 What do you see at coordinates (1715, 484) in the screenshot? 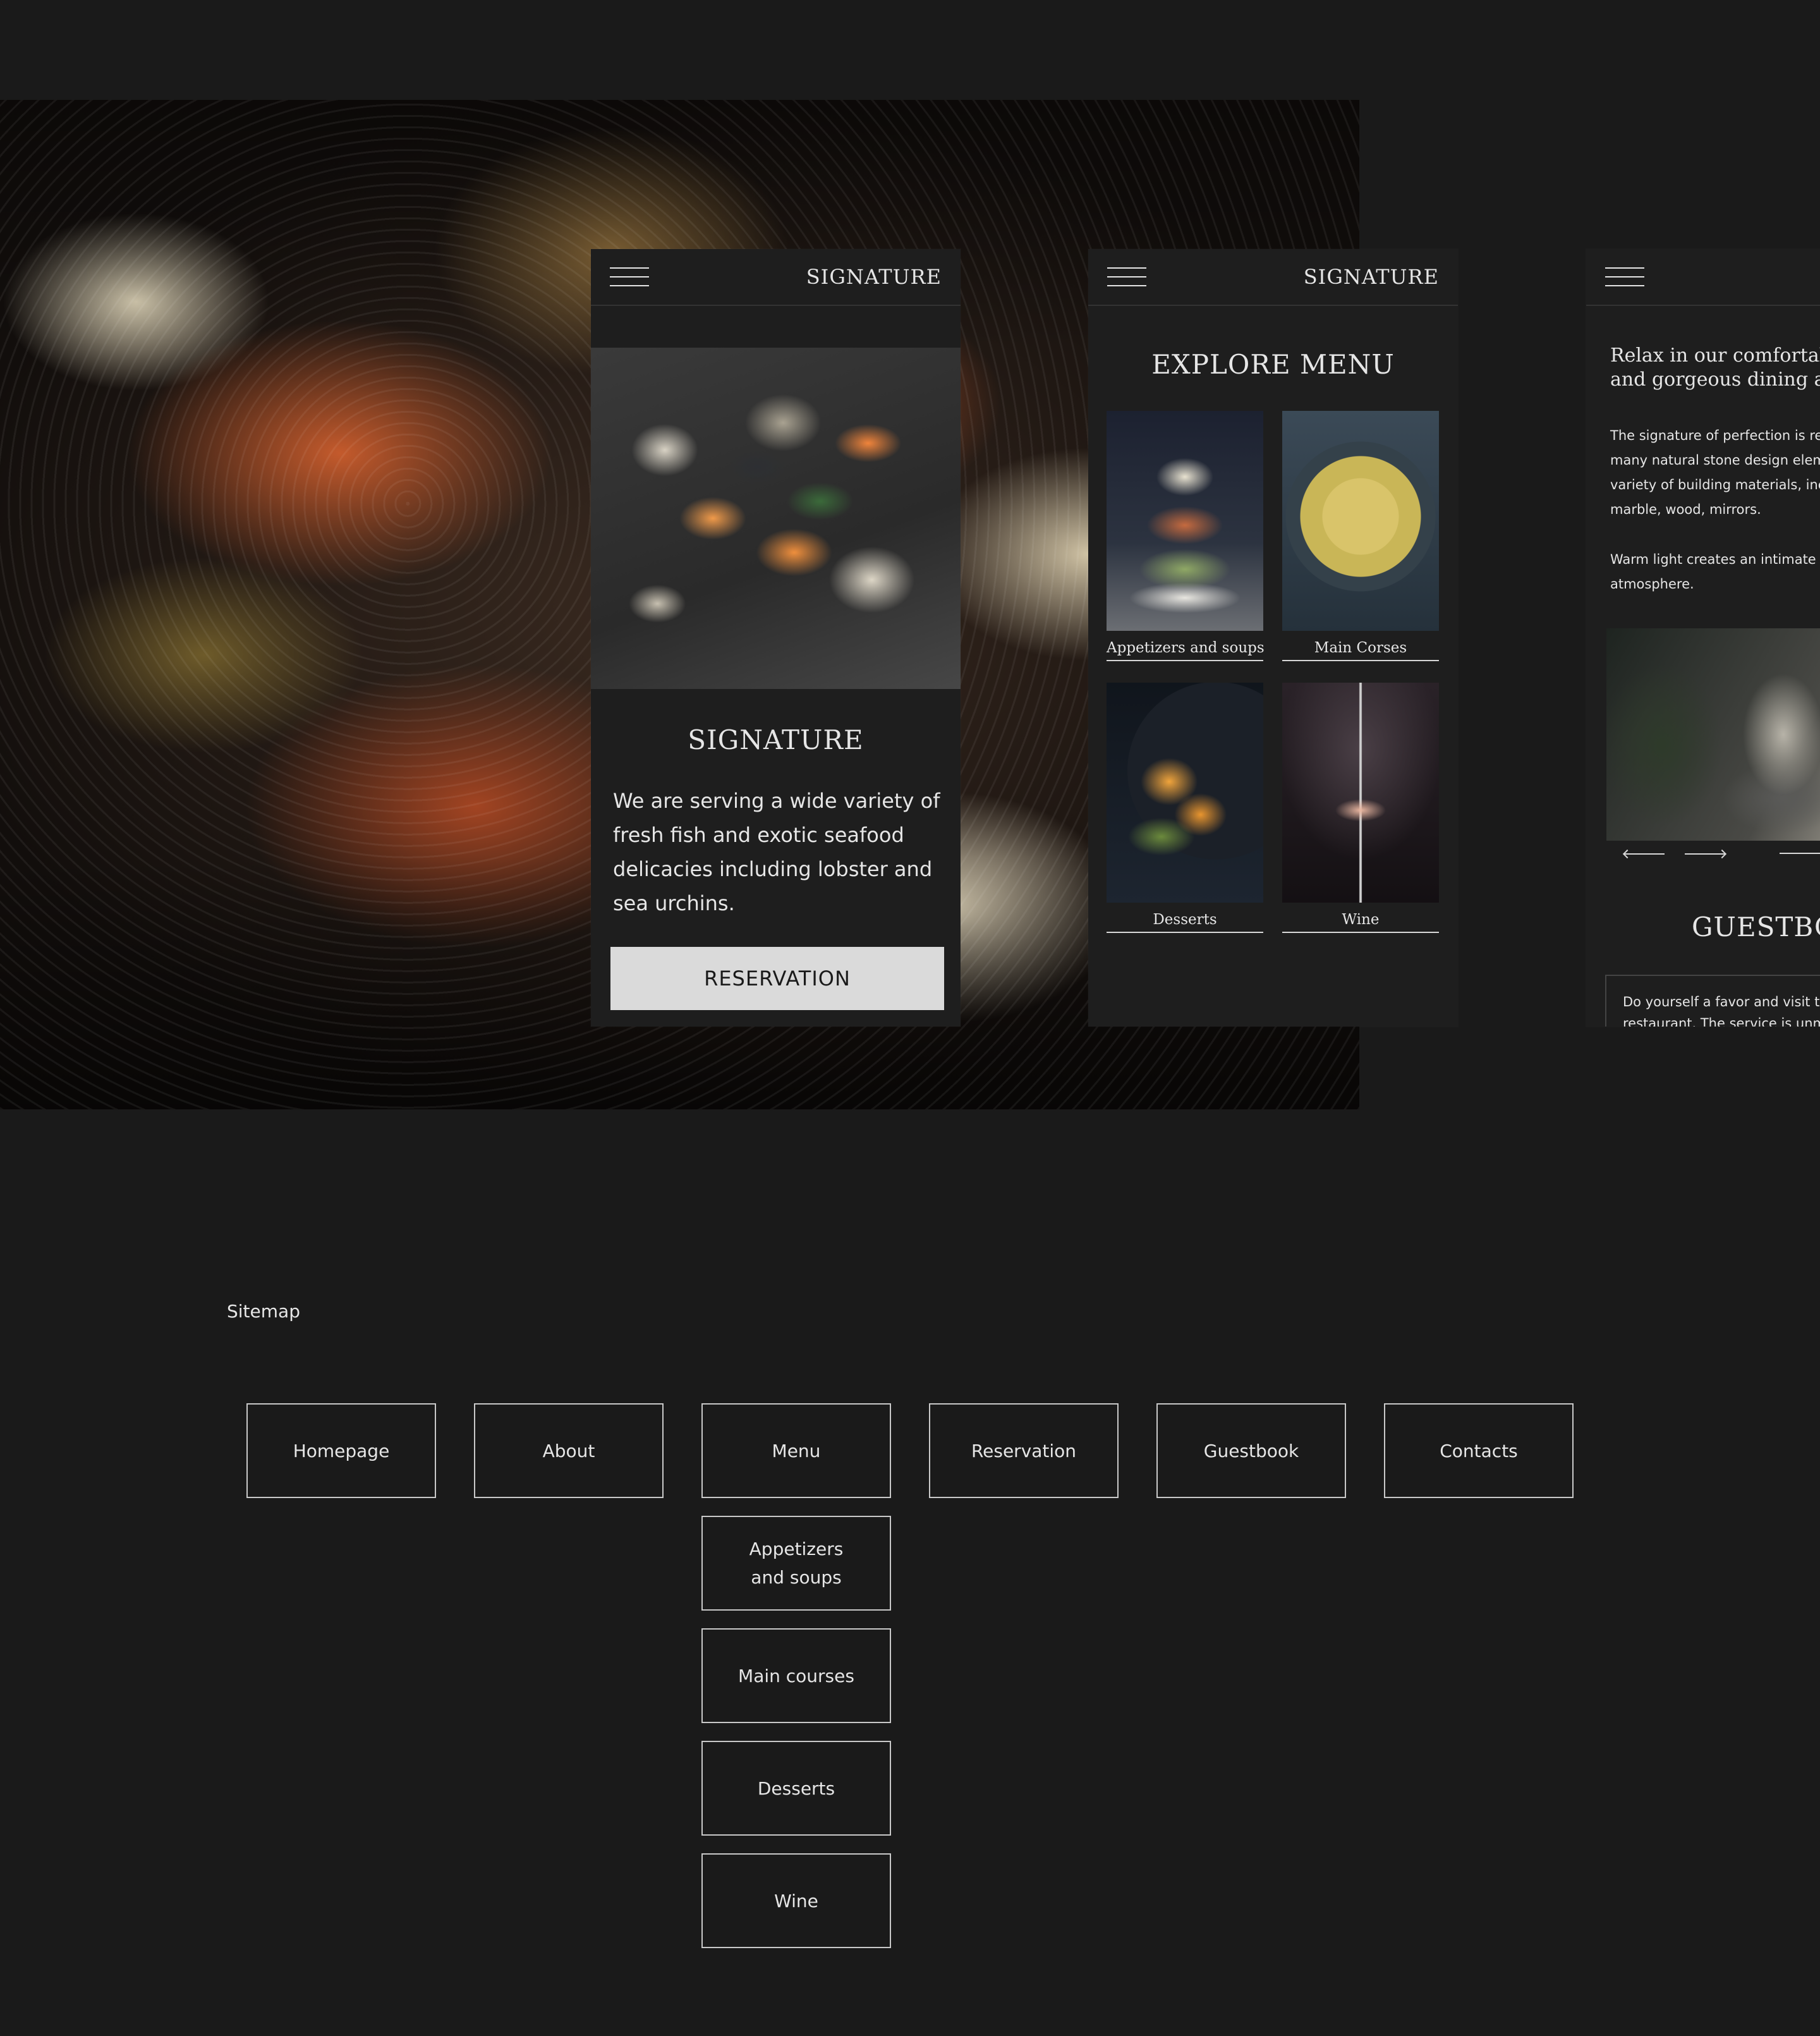
I see `about-text-line: variety of building materials, inc` at bounding box center [1715, 484].